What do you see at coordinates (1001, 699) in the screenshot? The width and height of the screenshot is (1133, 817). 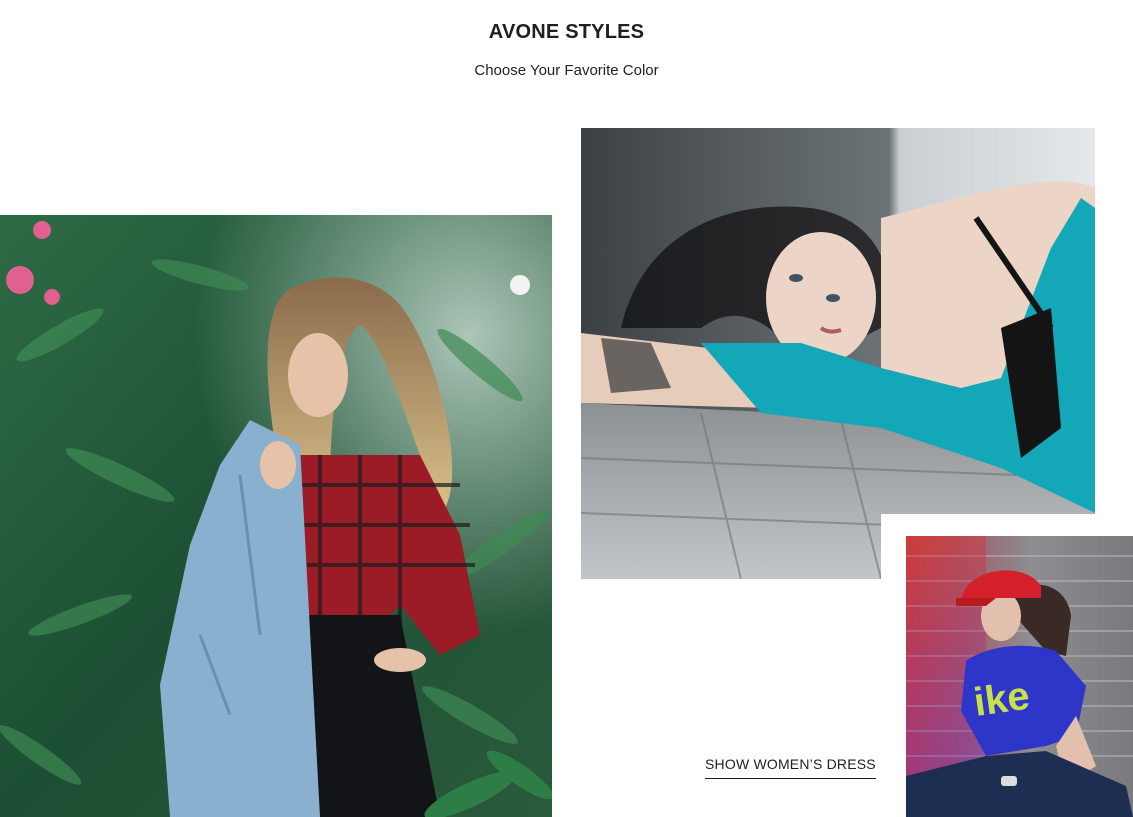 I see `svg-text: ike` at bounding box center [1001, 699].